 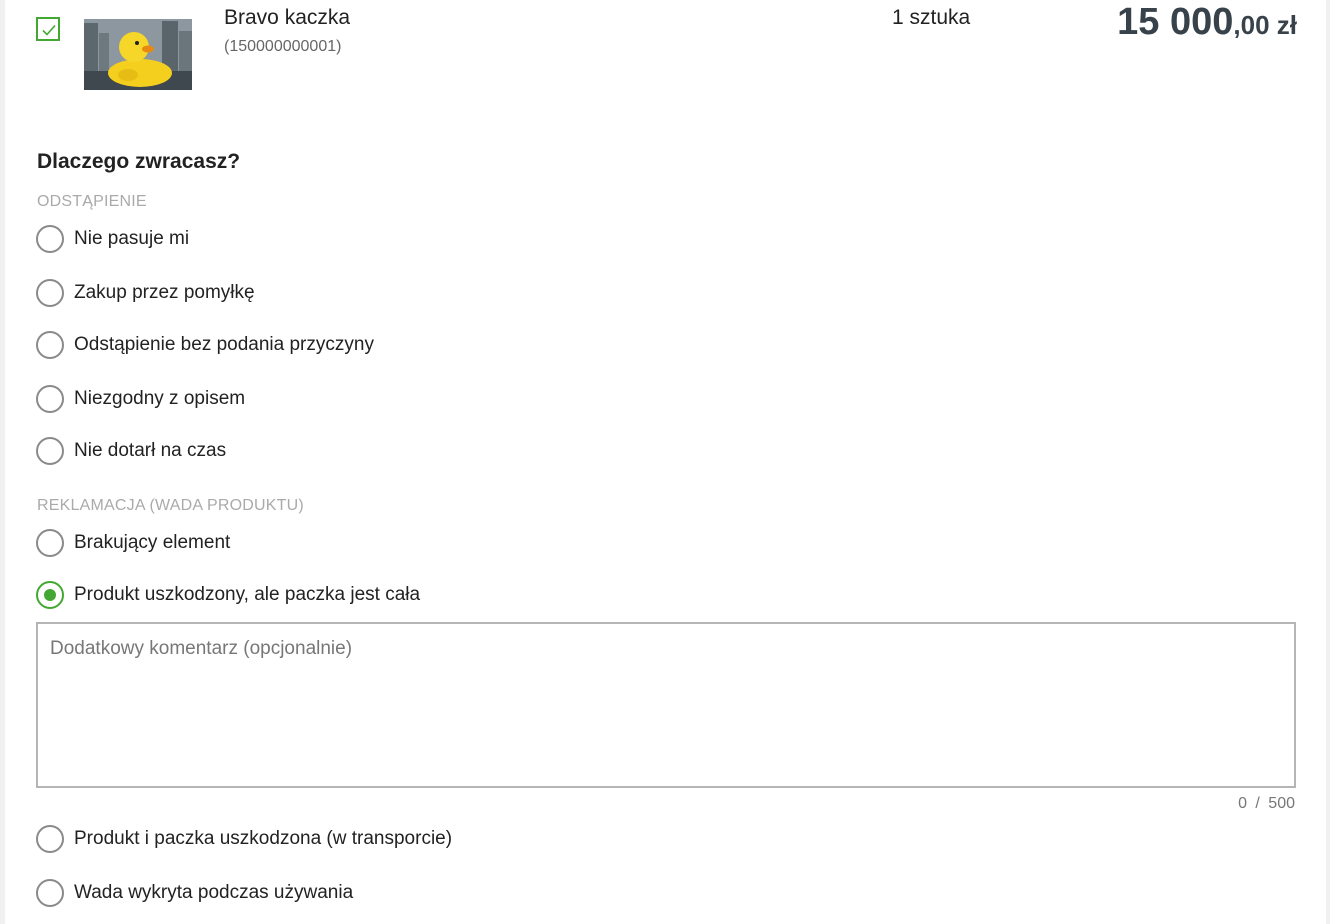 I want to click on reason-option-bought-by-mistake: Zakup przez pomyłkę, so click(x=145, y=293).